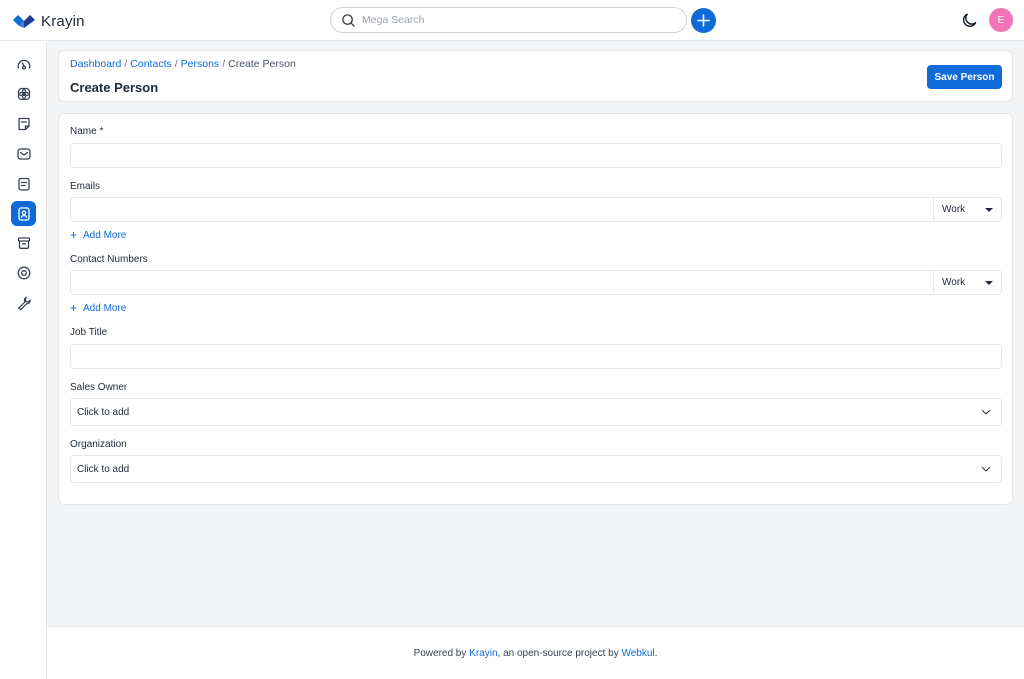 Image resolution: width=1024 pixels, height=679 pixels. What do you see at coordinates (964, 77) in the screenshot?
I see `save-person-button: Save Person` at bounding box center [964, 77].